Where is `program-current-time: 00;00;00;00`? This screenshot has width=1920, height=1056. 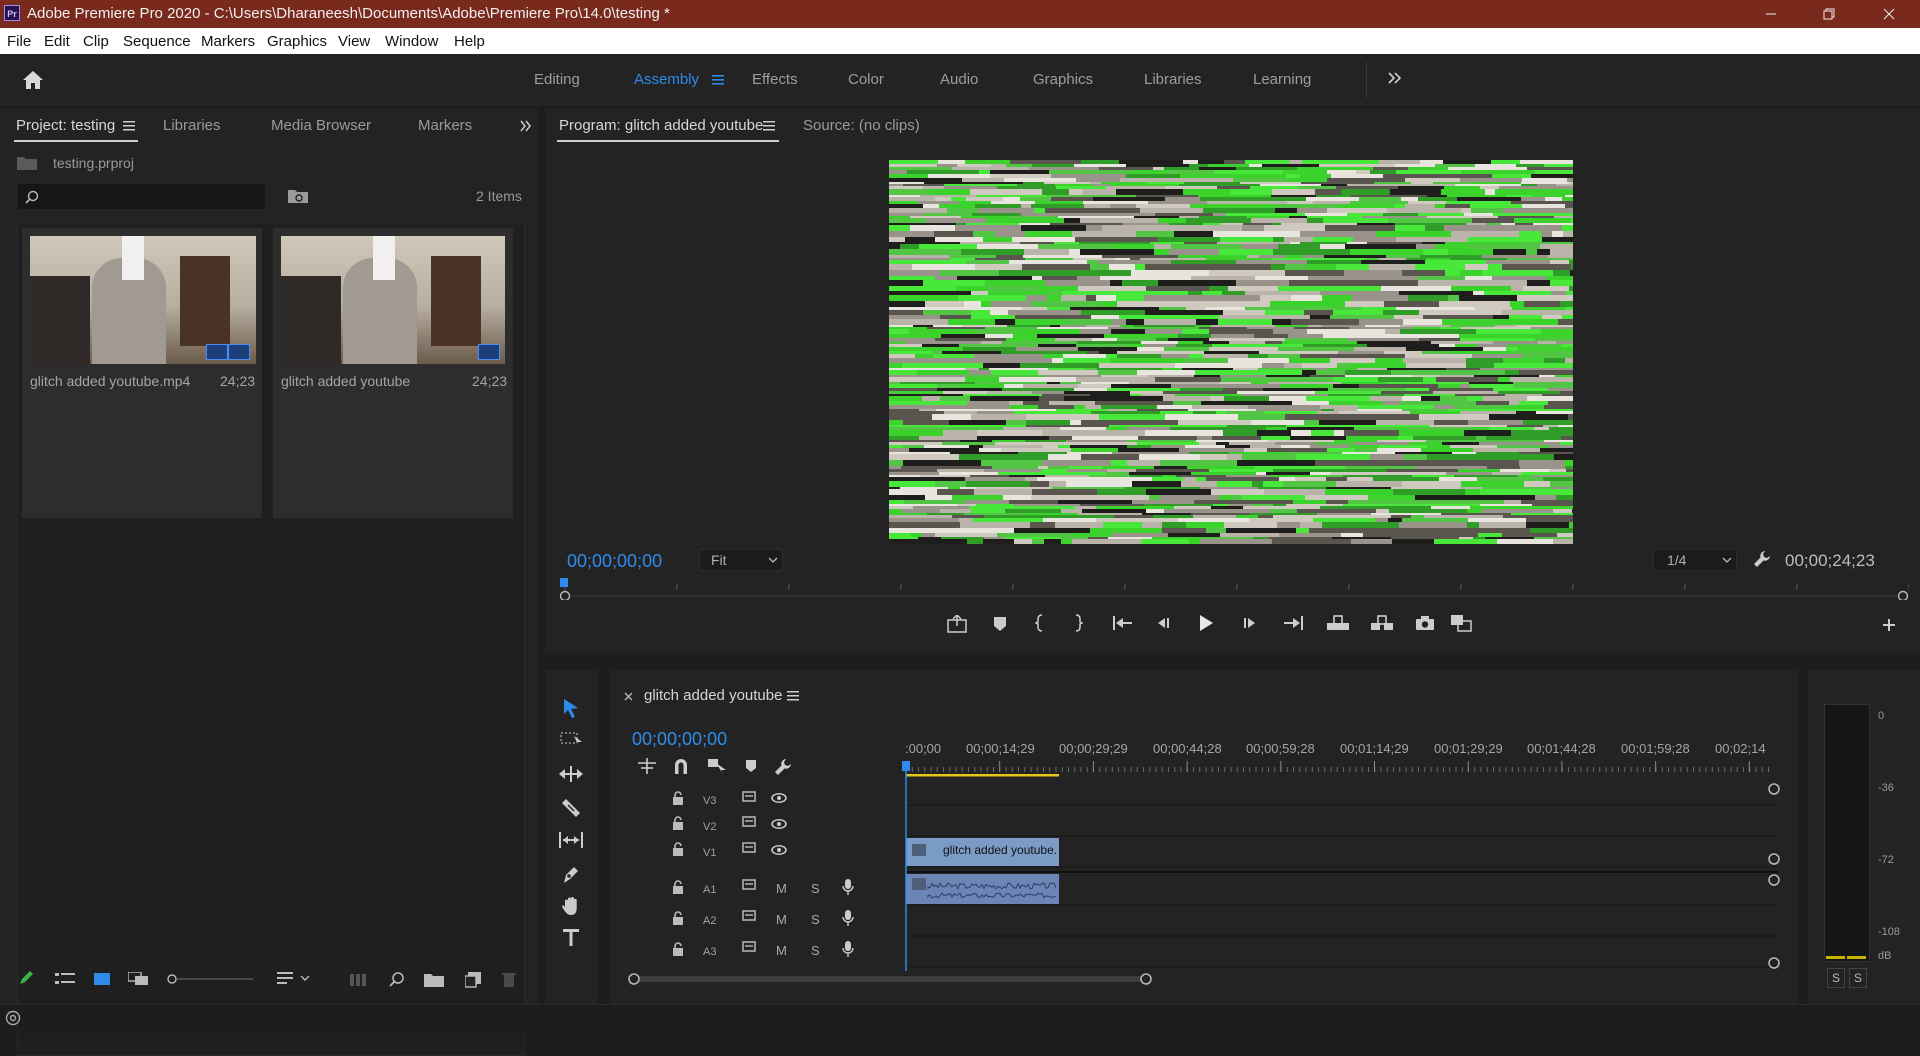 program-current-time: 00;00;00;00 is located at coordinates (614, 561).